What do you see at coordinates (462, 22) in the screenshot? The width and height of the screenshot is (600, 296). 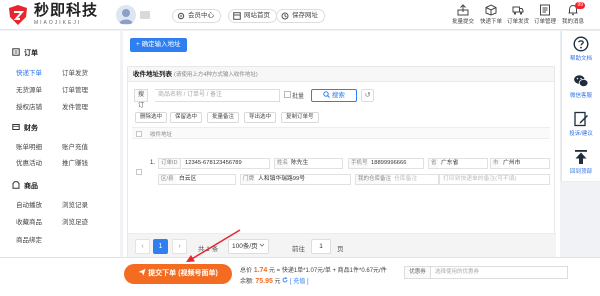 I see `top-icon-label: 批量提交` at bounding box center [462, 22].